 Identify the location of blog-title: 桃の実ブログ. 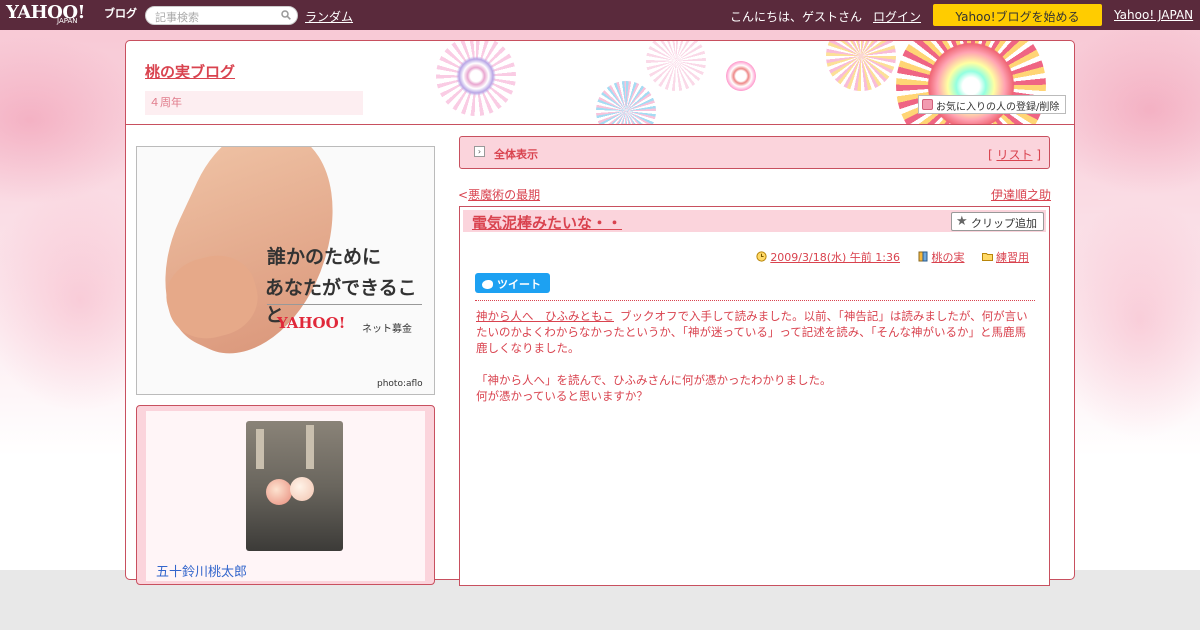
(190, 71).